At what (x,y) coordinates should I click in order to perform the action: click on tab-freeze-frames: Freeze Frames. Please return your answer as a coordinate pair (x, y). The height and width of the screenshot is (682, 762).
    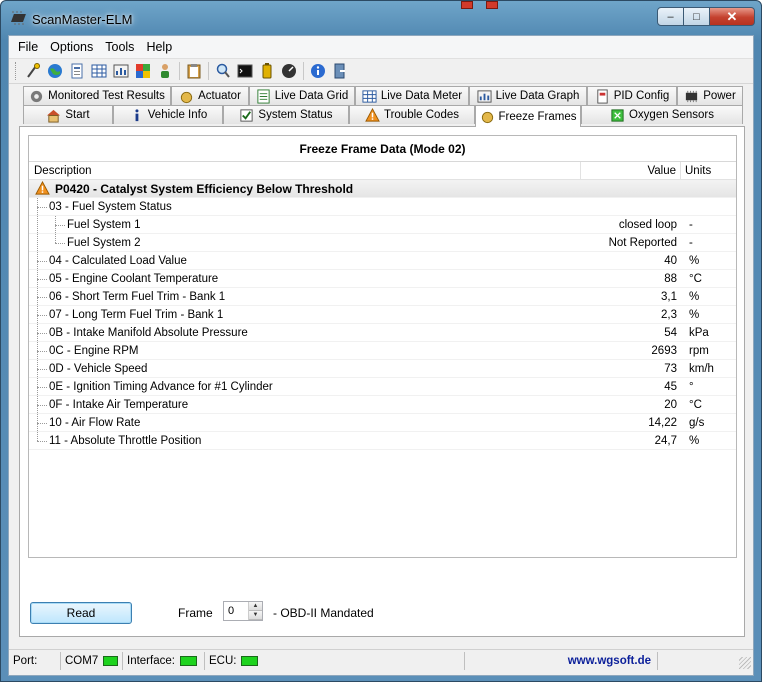
    Looking at the image, I should click on (528, 116).